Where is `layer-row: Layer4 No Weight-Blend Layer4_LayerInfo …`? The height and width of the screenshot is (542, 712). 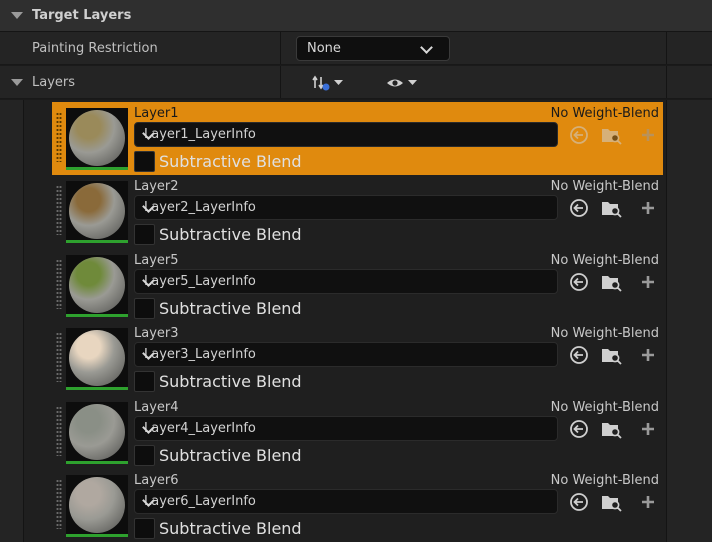 layer-row: Layer4 No Weight-Blend Layer4_LayerInfo … is located at coordinates (357, 432).